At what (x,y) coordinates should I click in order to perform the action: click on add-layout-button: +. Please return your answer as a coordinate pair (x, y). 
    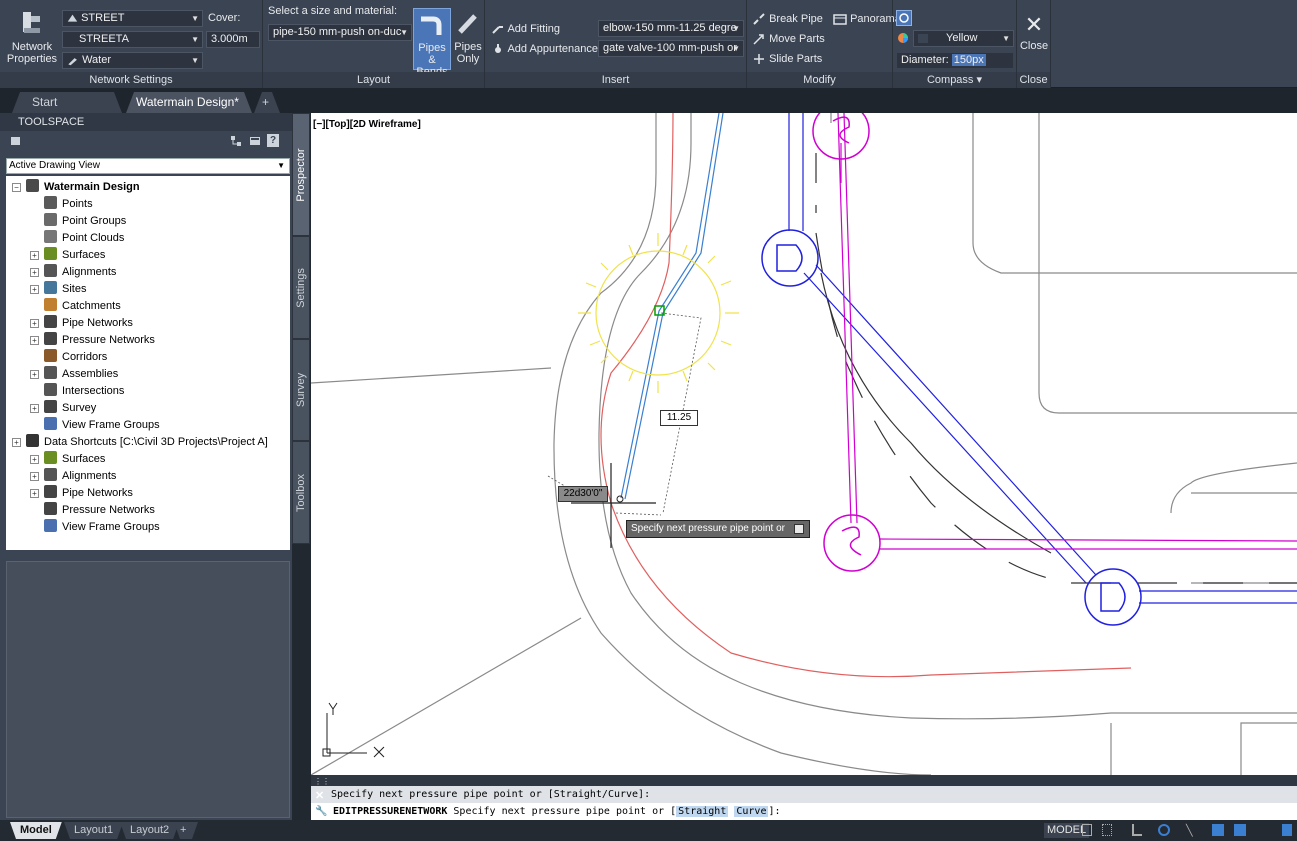
    Looking at the image, I should click on (186, 830).